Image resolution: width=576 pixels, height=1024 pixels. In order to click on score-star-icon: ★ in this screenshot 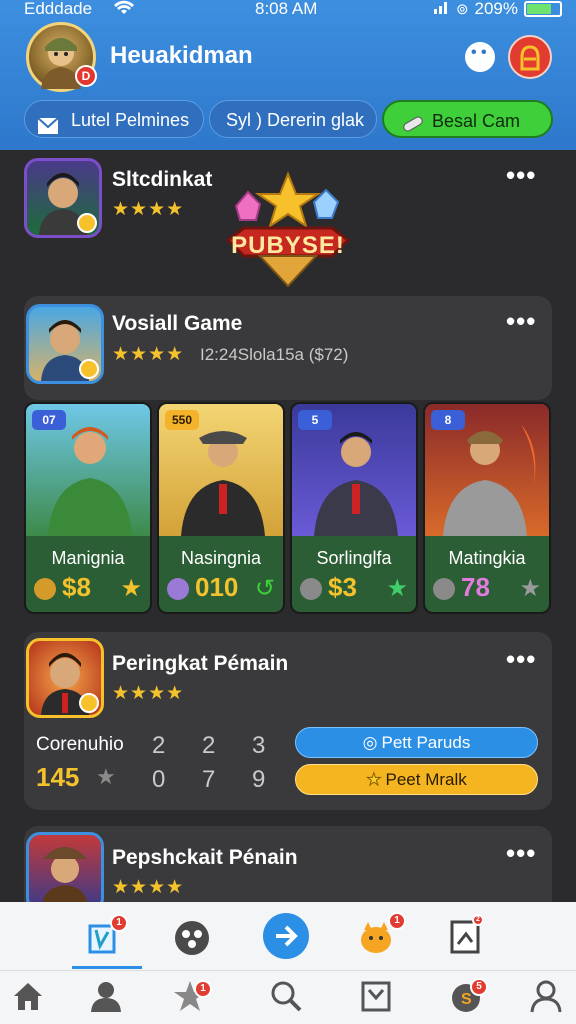, I will do `click(106, 776)`.